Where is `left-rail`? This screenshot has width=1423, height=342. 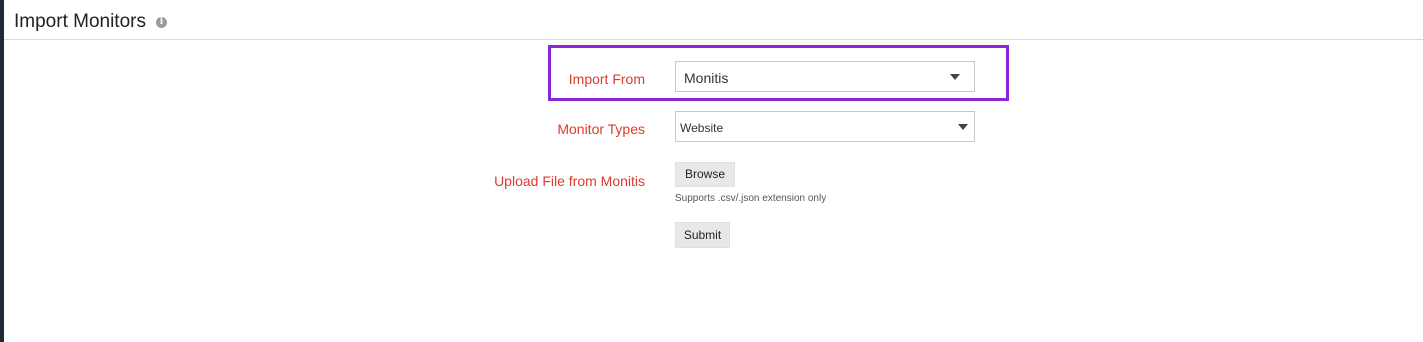 left-rail is located at coordinates (2, 171).